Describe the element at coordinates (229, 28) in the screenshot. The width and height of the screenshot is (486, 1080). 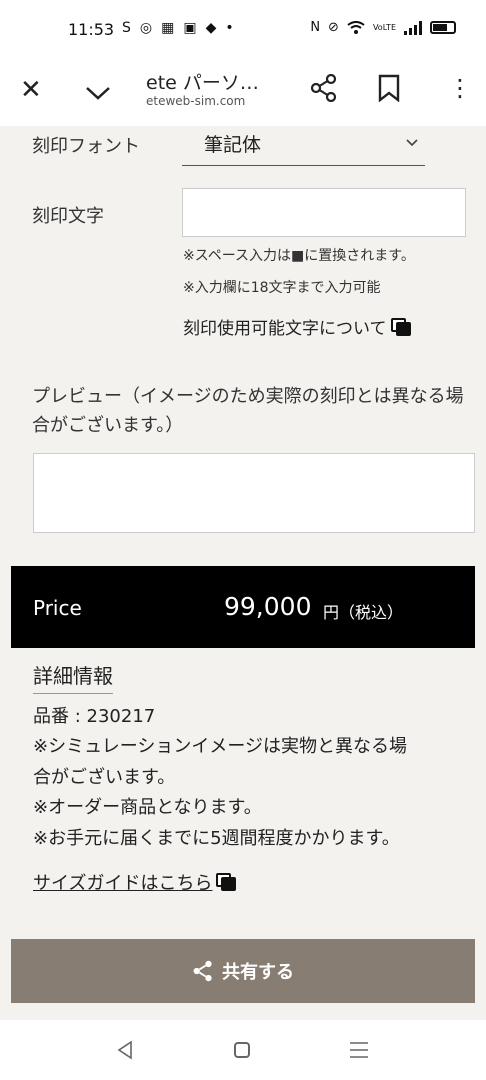
I see `more-notifications-icon: •` at that location.